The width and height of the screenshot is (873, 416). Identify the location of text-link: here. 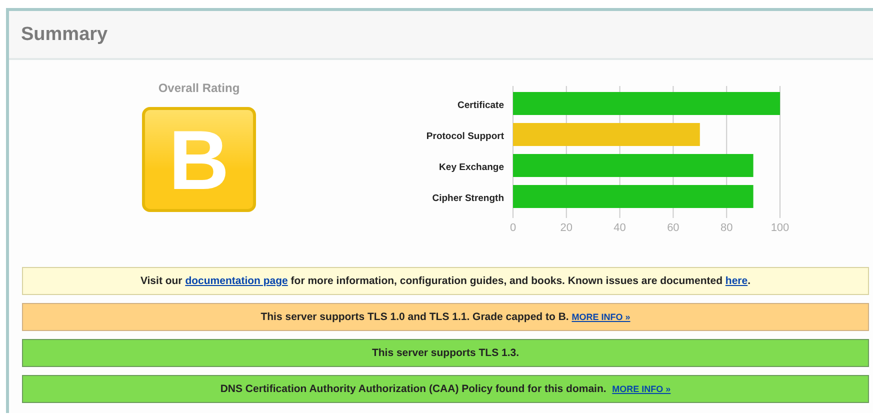
(736, 281).